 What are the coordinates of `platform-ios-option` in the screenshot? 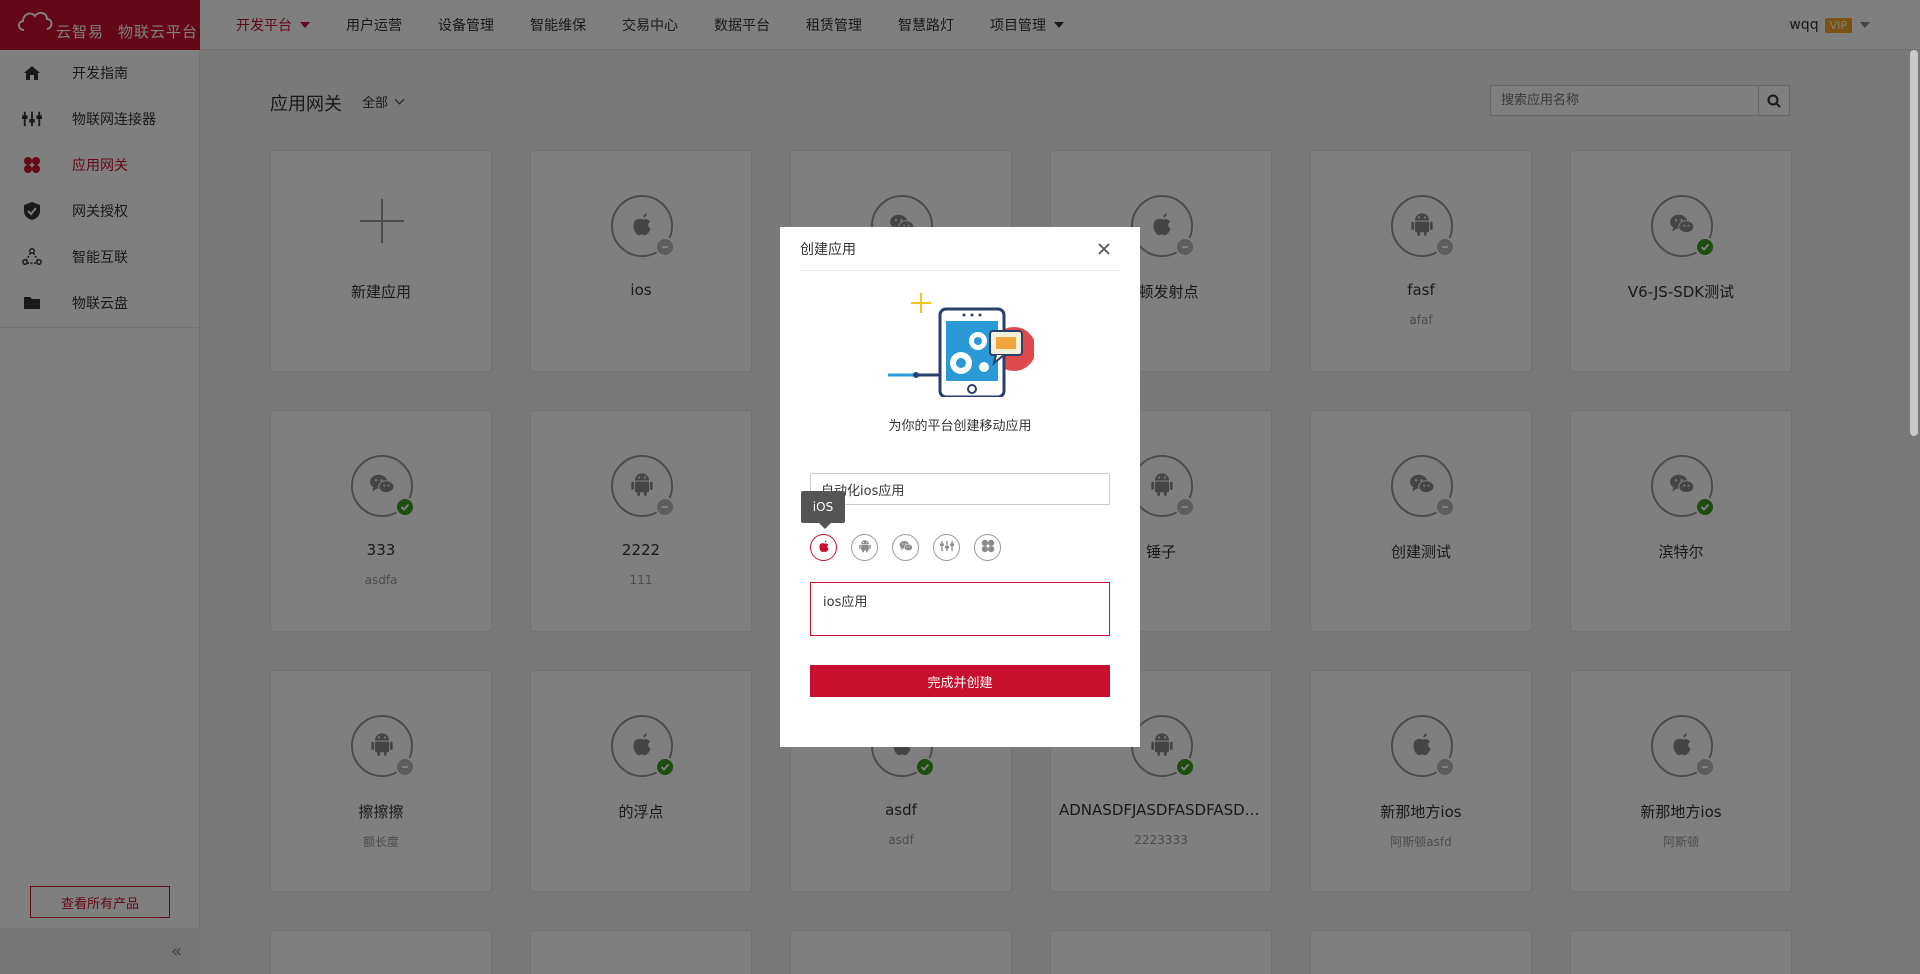 It's located at (823, 547).